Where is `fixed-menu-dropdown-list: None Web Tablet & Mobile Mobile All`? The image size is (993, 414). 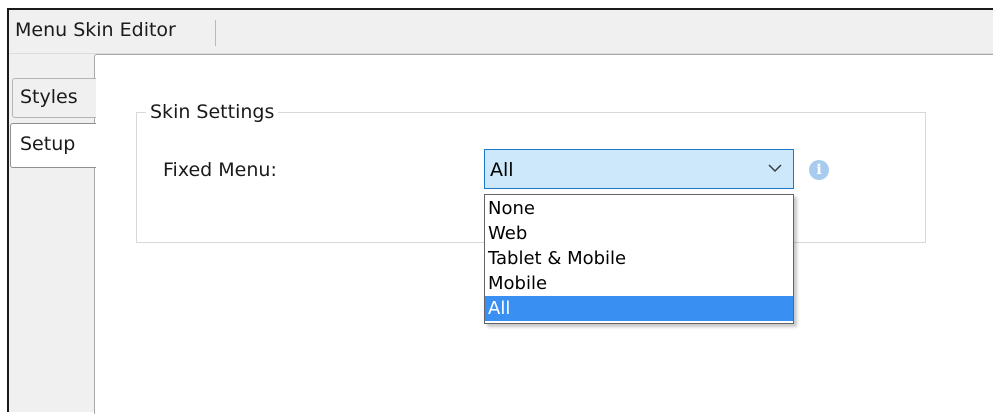 fixed-menu-dropdown-list: None Web Tablet & Mobile Mobile All is located at coordinates (639, 259).